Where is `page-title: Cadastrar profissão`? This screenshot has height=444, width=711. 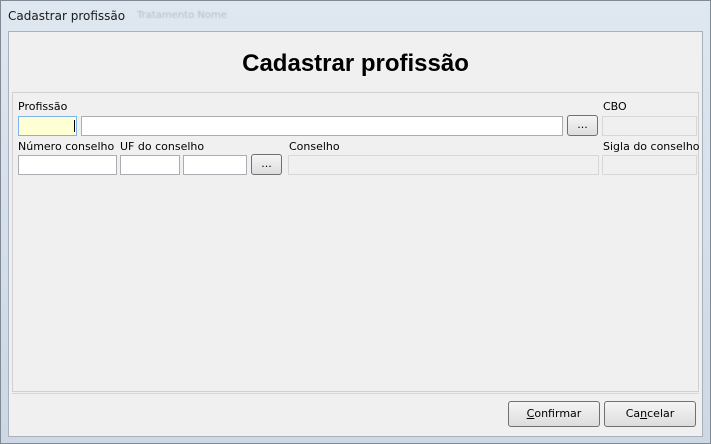 page-title: Cadastrar profissão is located at coordinates (355, 63).